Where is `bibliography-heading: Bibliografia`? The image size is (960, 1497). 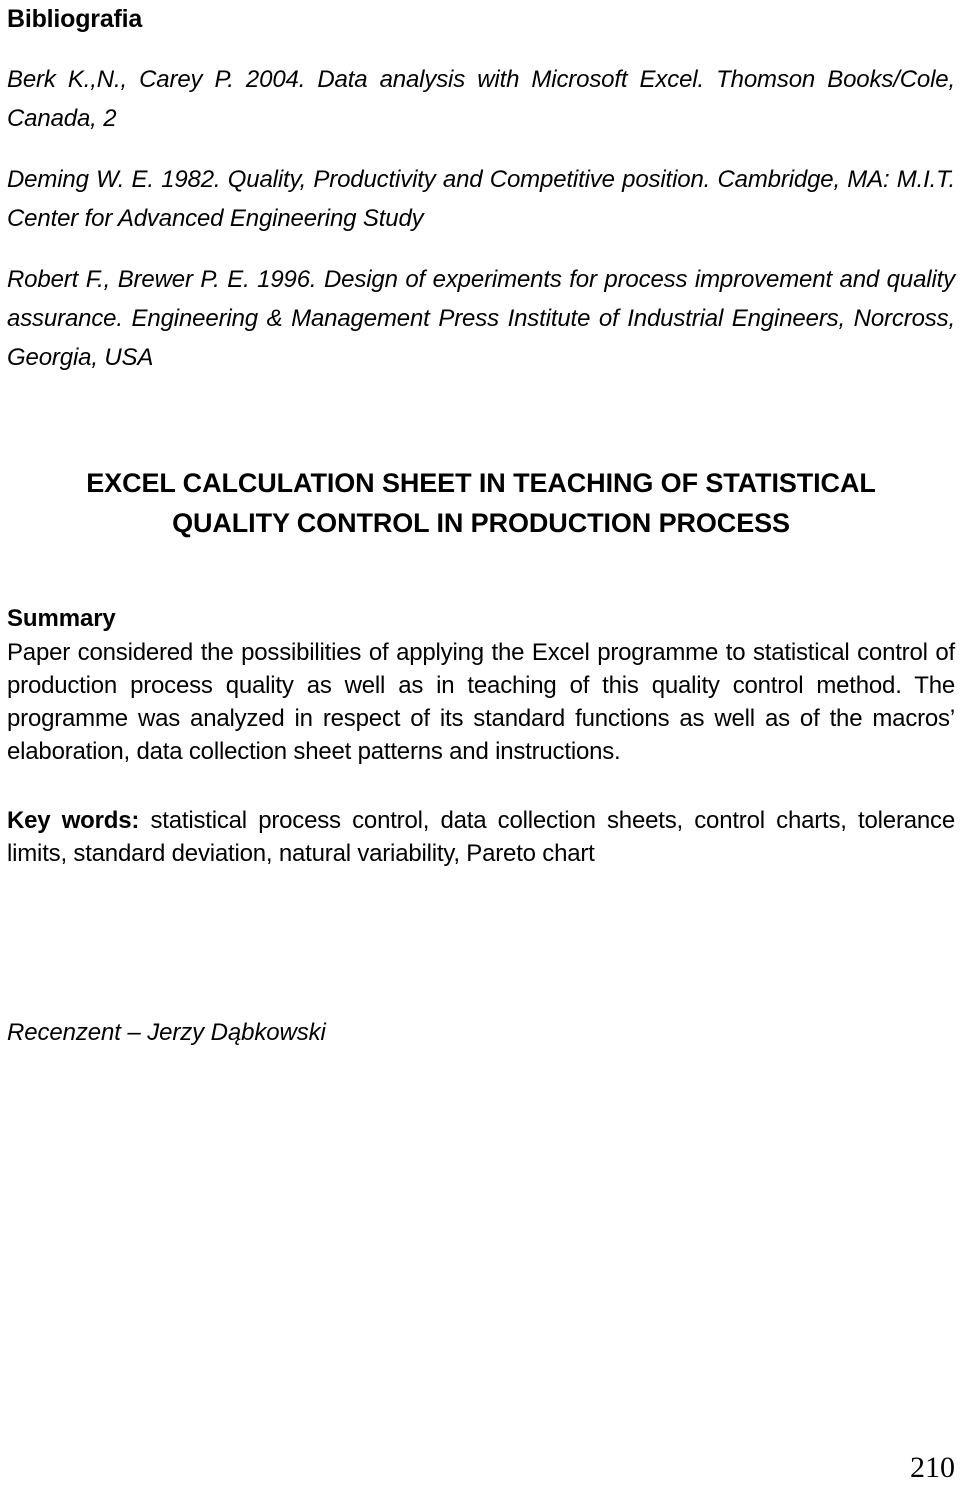
bibliography-heading: Bibliografia is located at coordinates (75, 19).